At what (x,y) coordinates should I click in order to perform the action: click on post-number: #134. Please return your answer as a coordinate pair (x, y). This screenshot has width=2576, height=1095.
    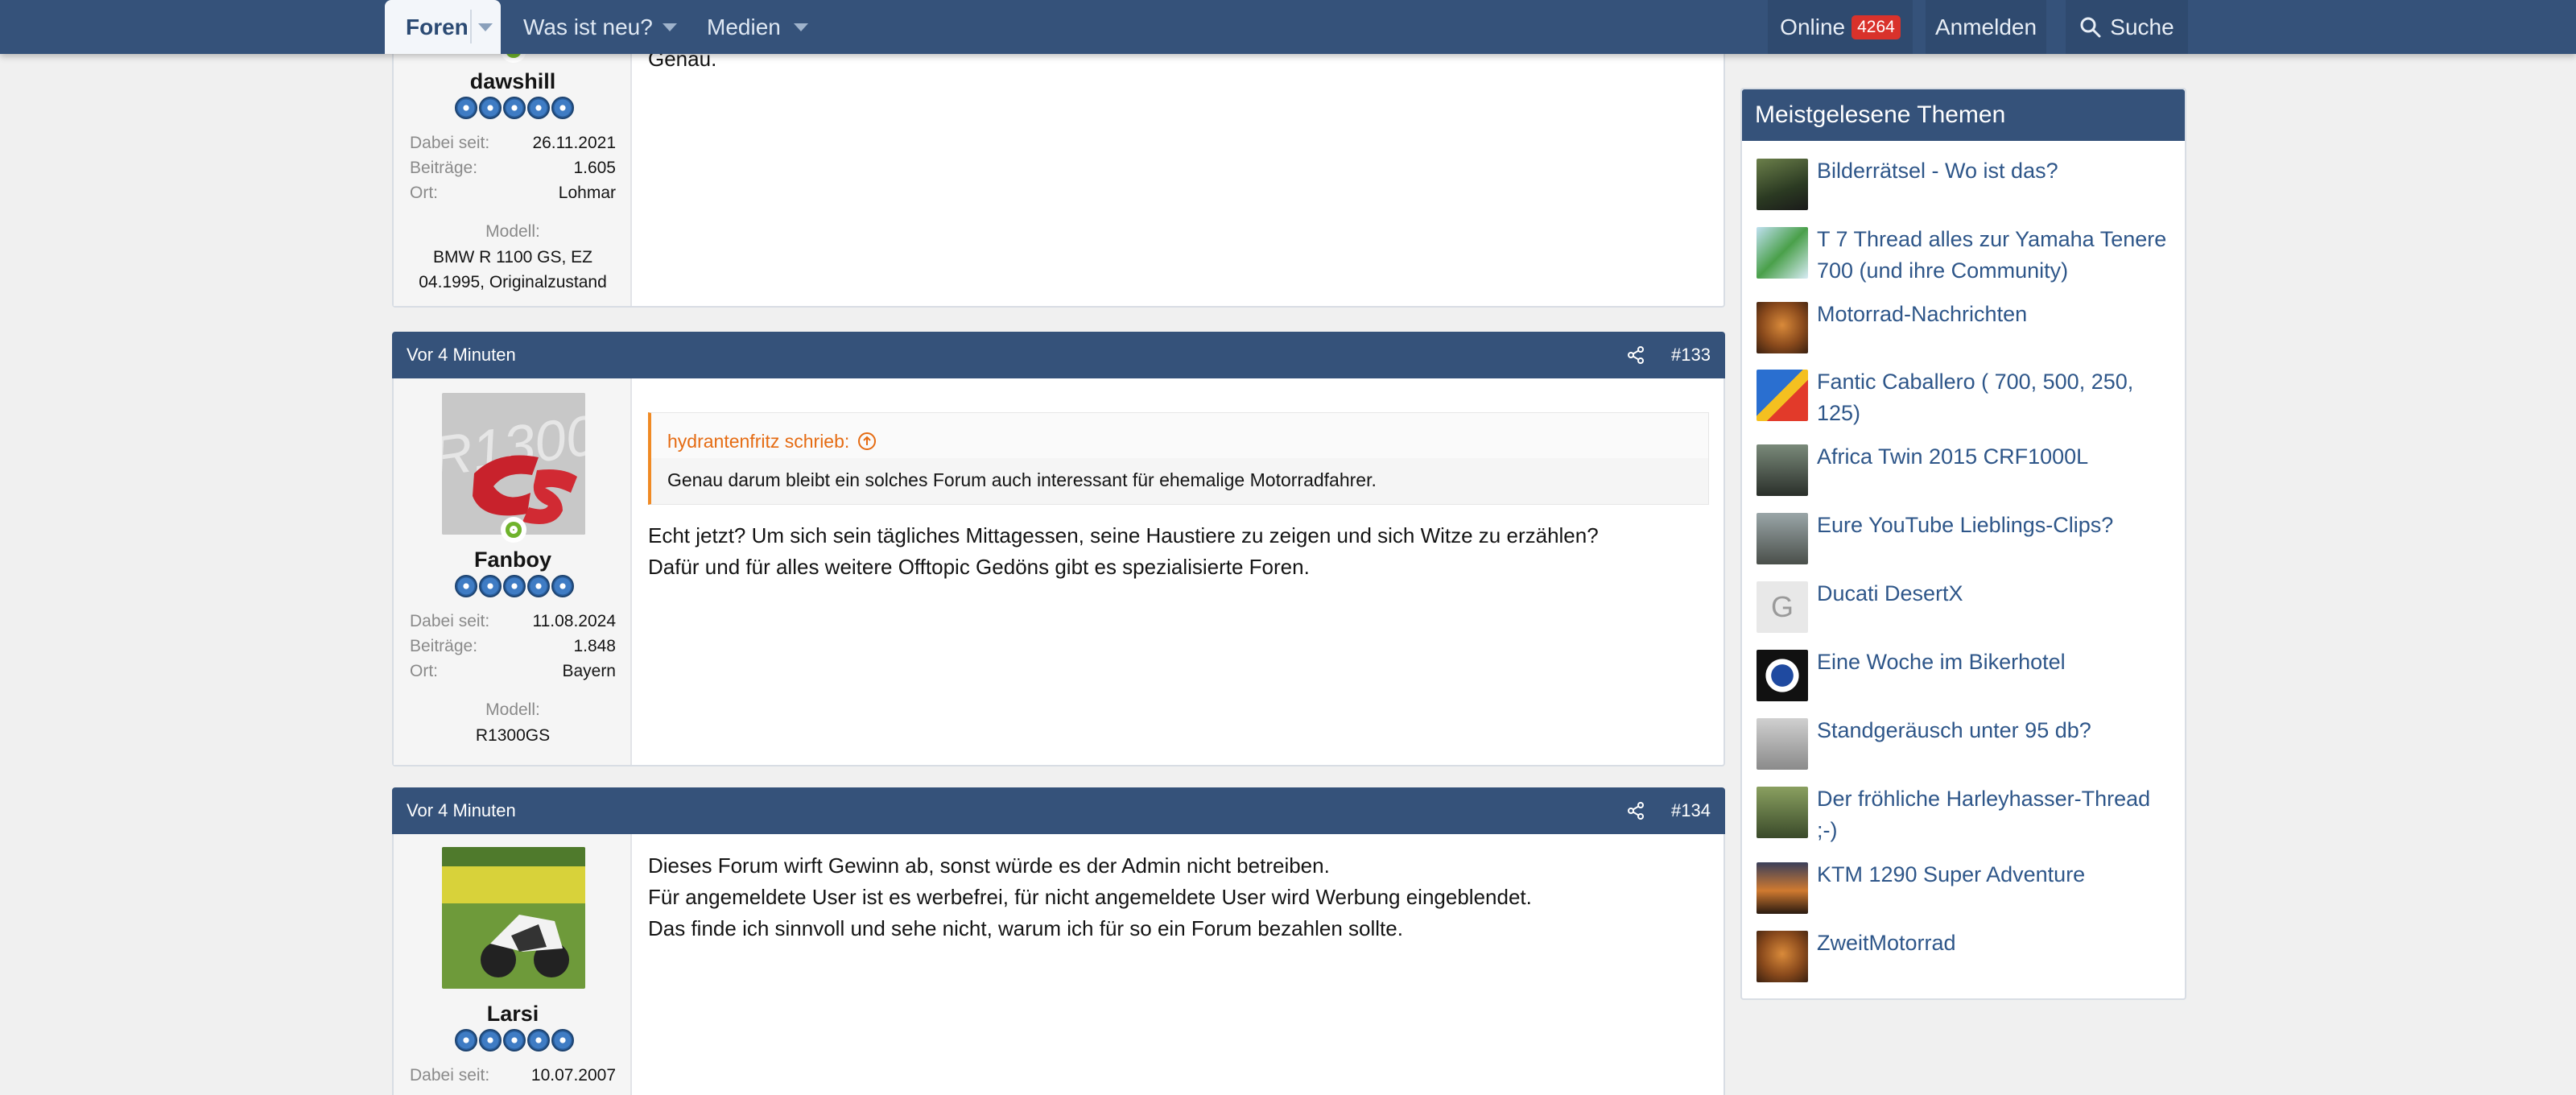
    Looking at the image, I should click on (1691, 810).